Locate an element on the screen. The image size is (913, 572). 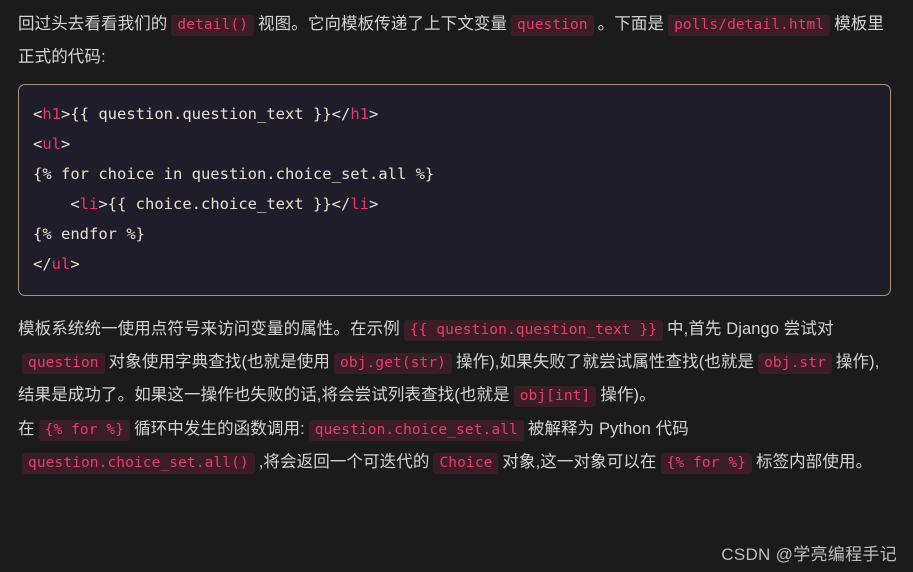
intro-text-2: 视图。它向模板传递了上下文变量 is located at coordinates (383, 24).